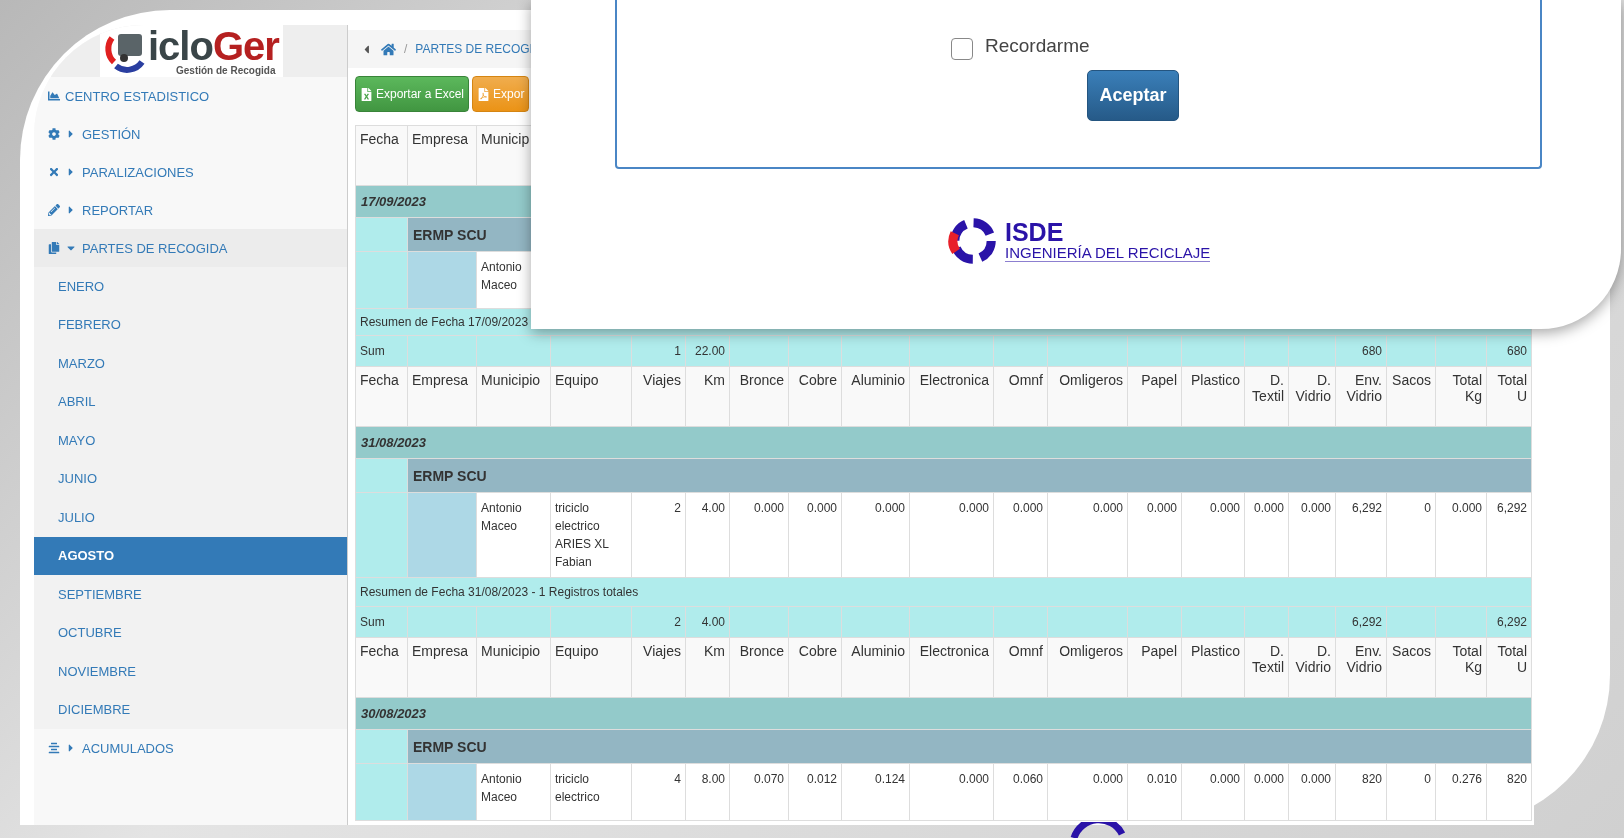  I want to click on column-header: Municipio, so click(513, 667).